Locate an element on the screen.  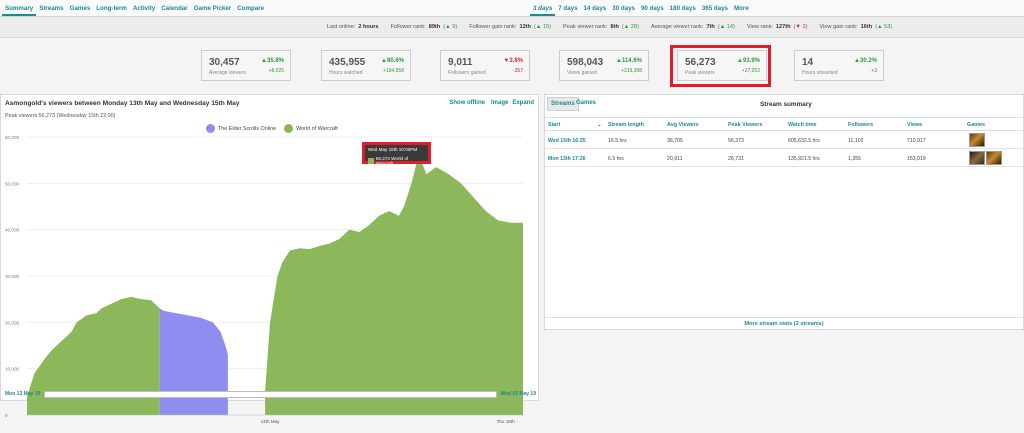
more-stream-stats-link: More stream stats (2 streams) is located at coordinates (784, 323).